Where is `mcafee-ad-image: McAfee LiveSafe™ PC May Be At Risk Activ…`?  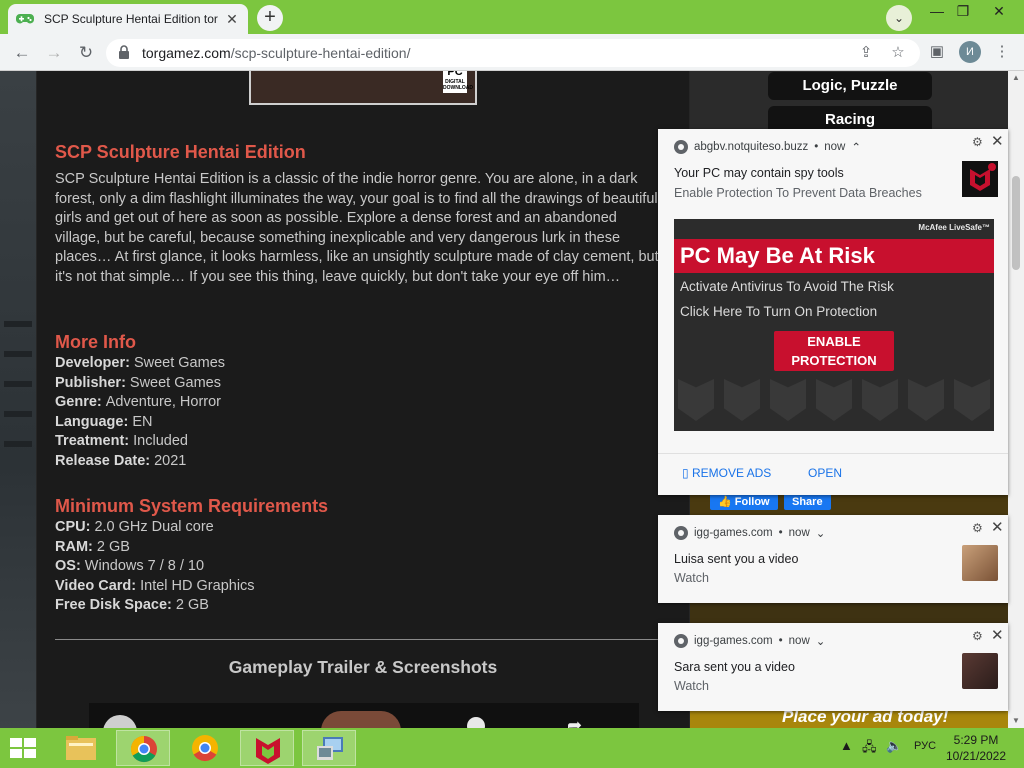
mcafee-ad-image: McAfee LiveSafe™ PC May Be At Risk Activ… is located at coordinates (834, 325).